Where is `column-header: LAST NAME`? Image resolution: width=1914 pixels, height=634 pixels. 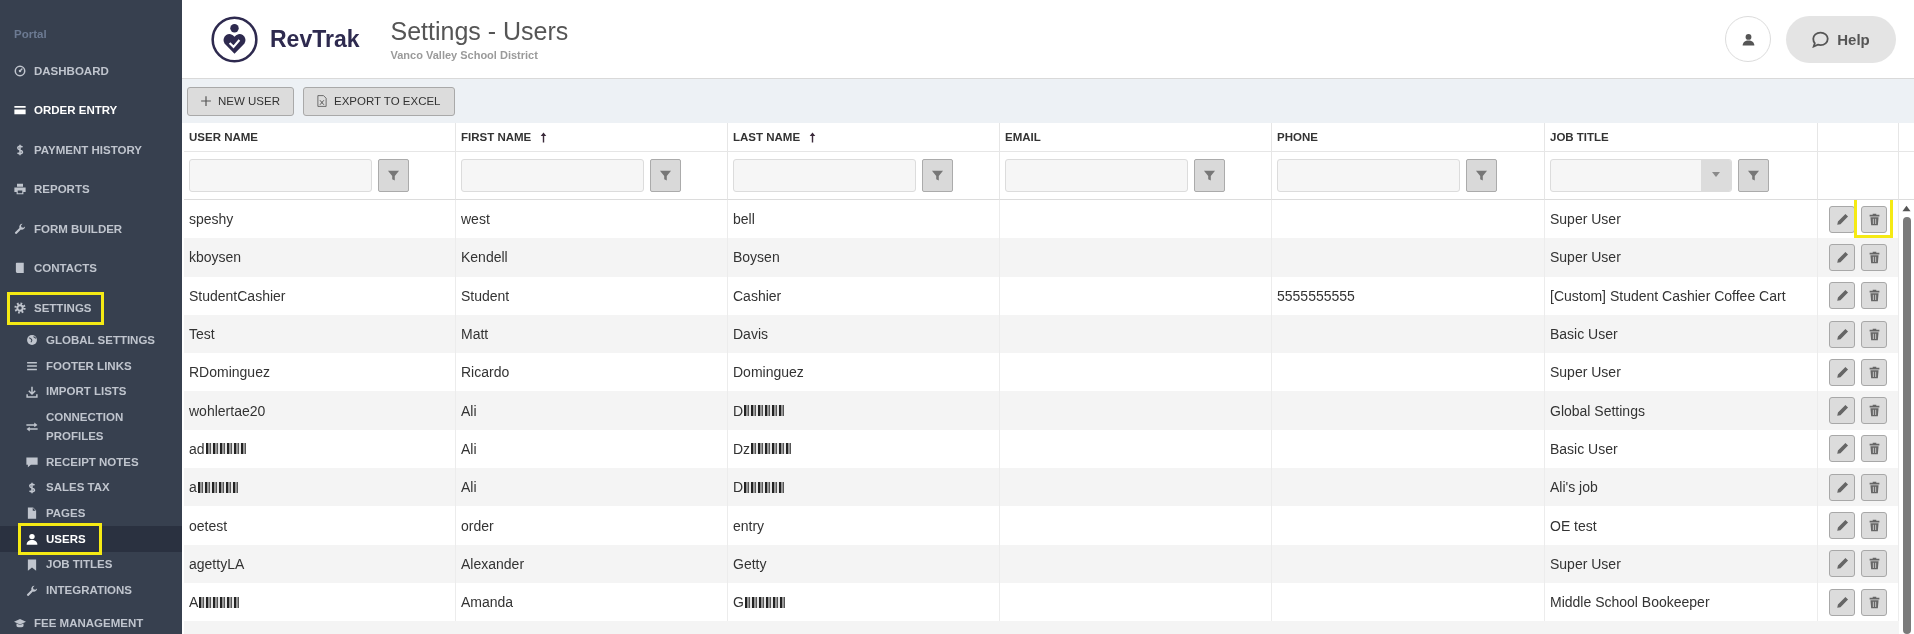
column-header: LAST NAME is located at coordinates (864, 137).